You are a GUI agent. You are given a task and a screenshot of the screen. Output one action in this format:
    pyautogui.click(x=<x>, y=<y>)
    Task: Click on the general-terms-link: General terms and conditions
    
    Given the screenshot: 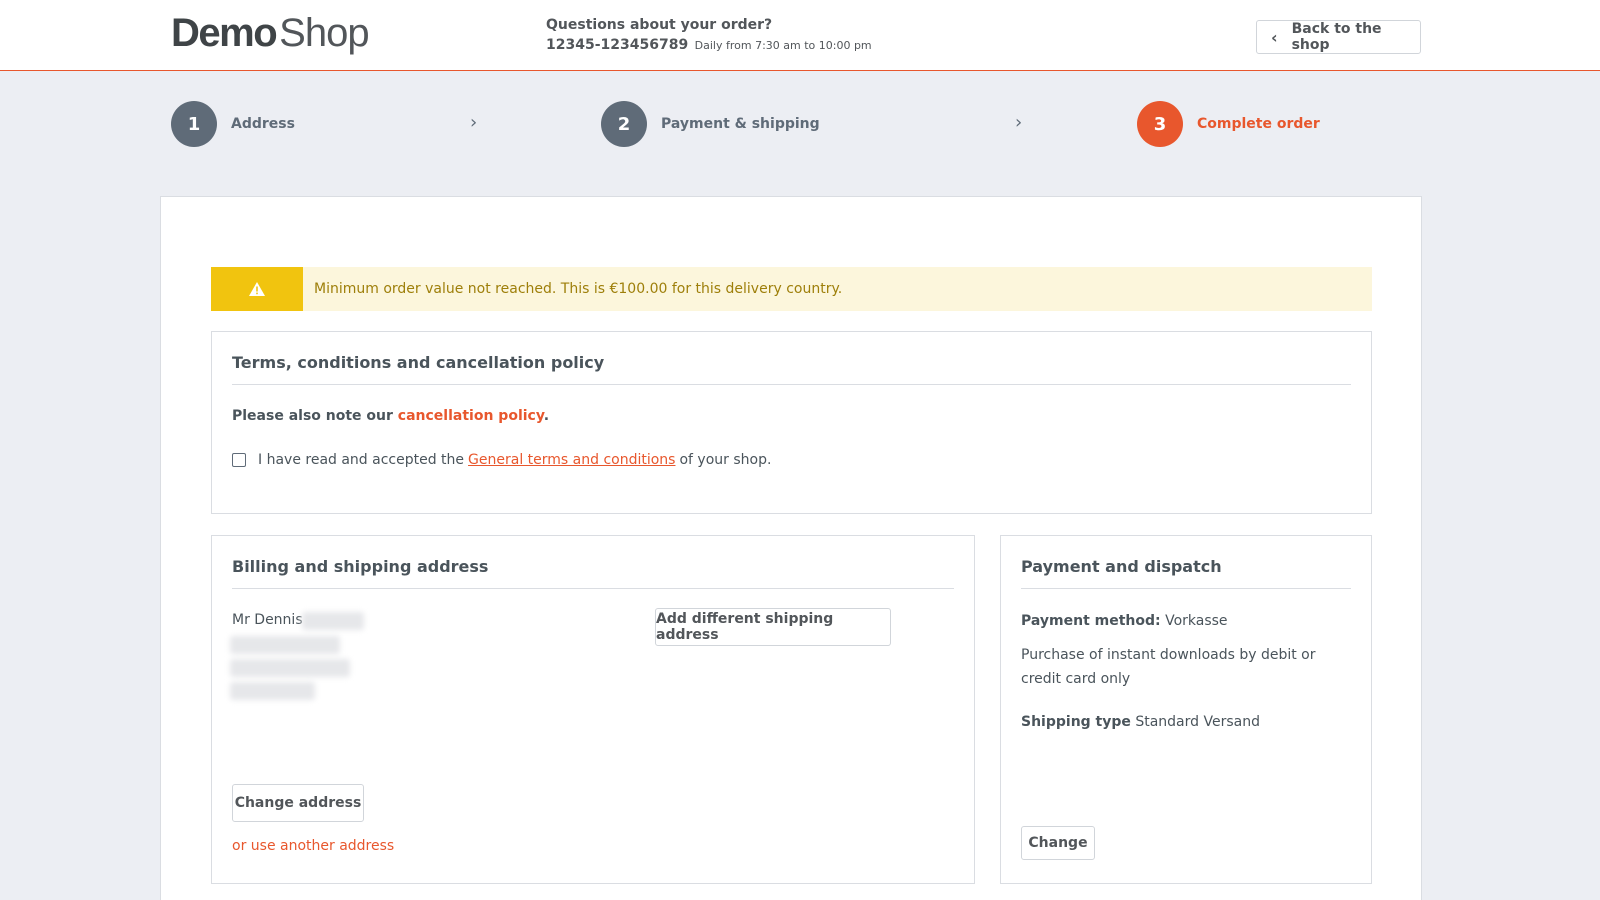 What is the action you would take?
    pyautogui.click(x=571, y=460)
    